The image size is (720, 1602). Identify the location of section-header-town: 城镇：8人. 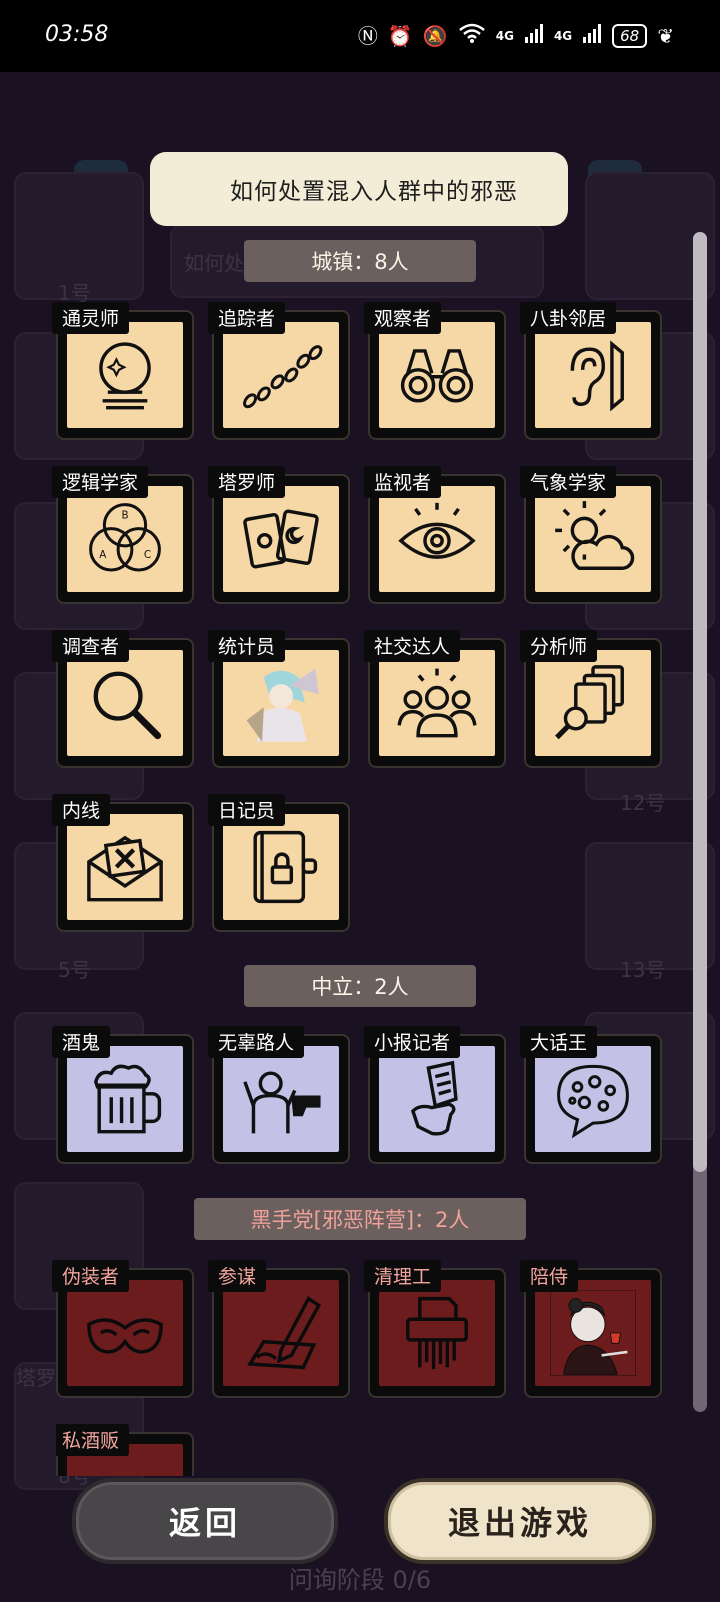
(360, 261).